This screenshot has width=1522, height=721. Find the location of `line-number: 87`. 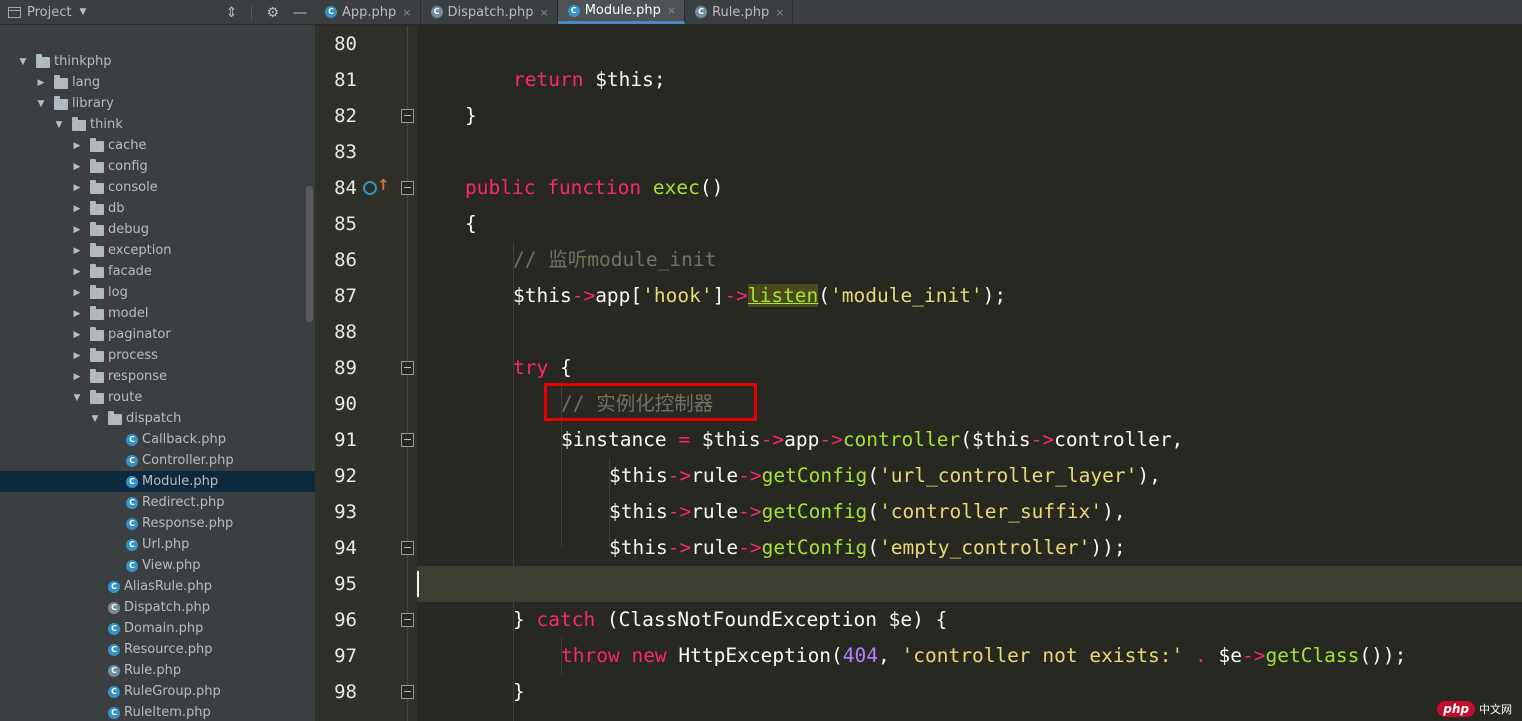

line-number: 87 is located at coordinates (336, 296).